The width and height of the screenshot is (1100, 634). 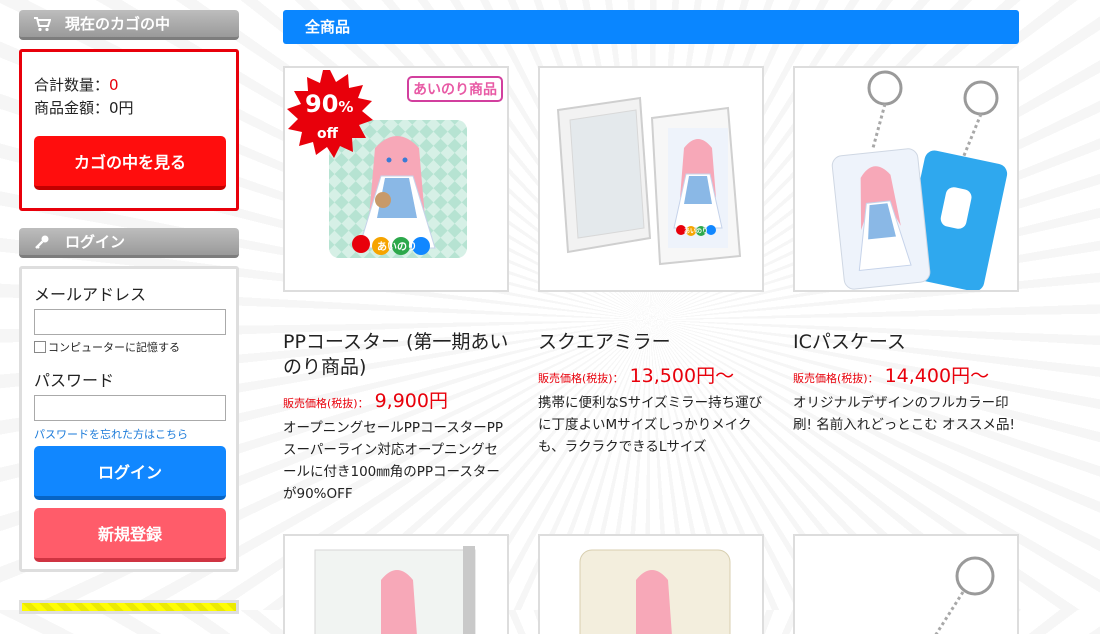 What do you see at coordinates (72, 108) in the screenshot?
I see `amount-label: 商品金額：` at bounding box center [72, 108].